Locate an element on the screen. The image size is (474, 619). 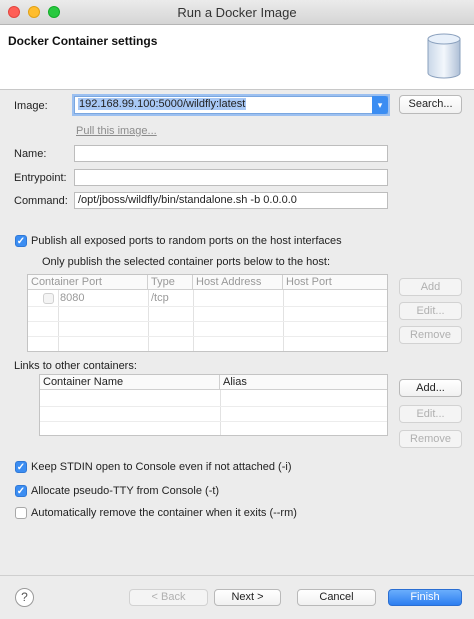
help-icon: ? is located at coordinates (24, 597).